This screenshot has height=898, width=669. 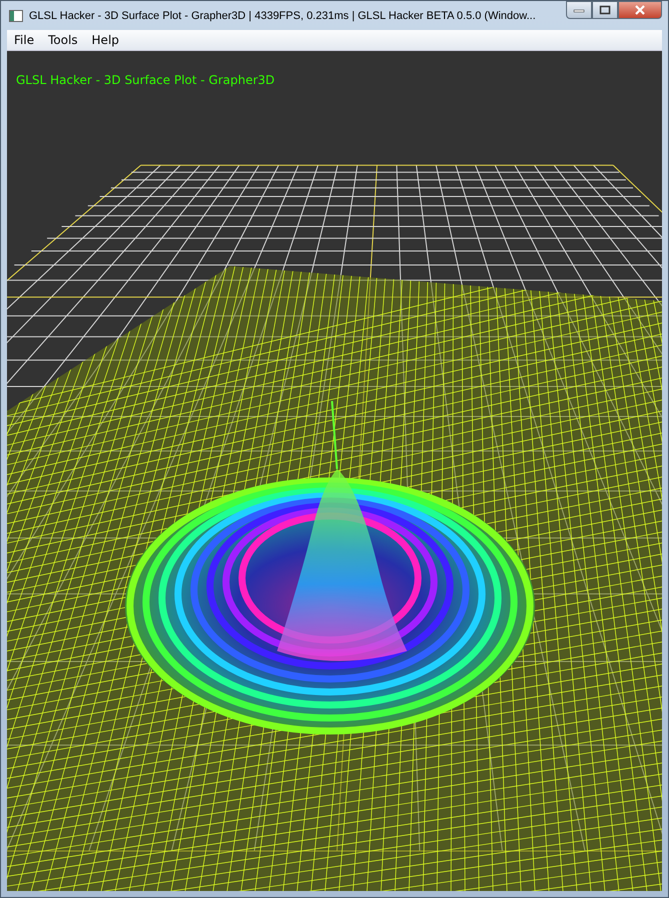 I want to click on maximize-button, so click(x=605, y=10).